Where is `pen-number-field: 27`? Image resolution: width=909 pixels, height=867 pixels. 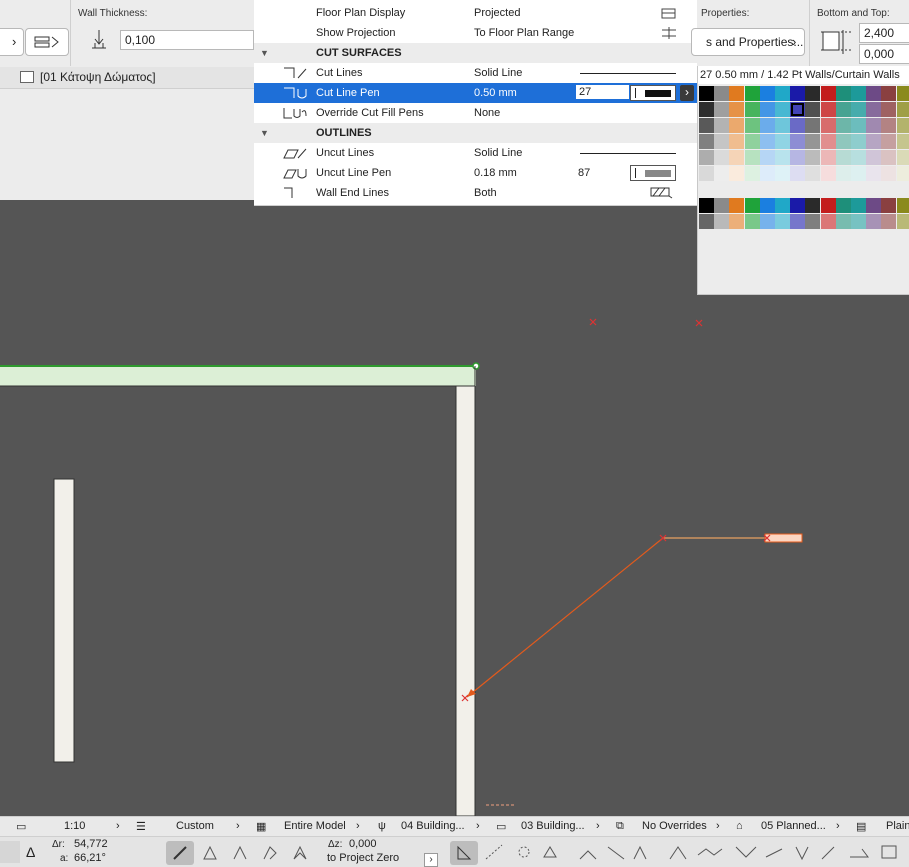
pen-number-field: 27 is located at coordinates (602, 92).